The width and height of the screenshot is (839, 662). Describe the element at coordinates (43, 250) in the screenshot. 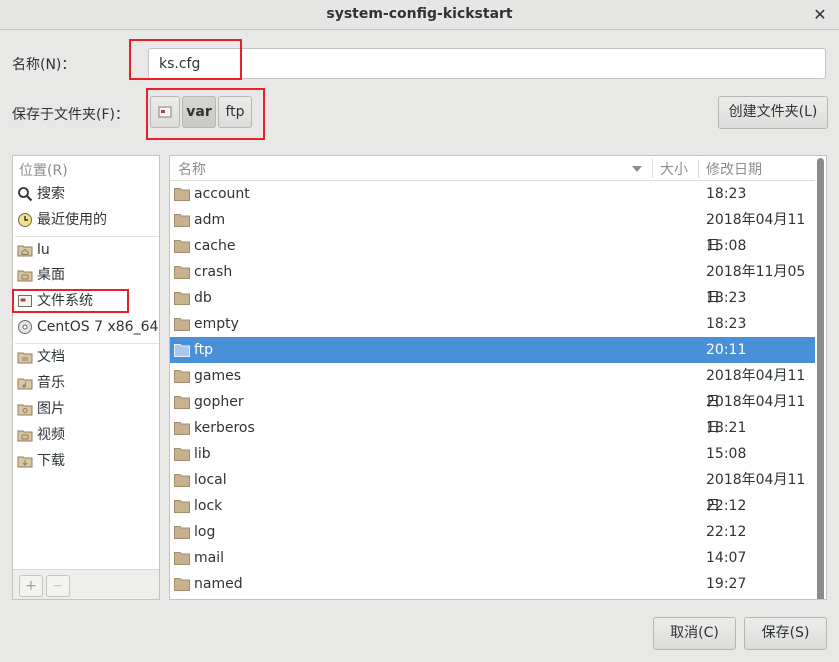

I see `sidebar-item-label: lu` at that location.